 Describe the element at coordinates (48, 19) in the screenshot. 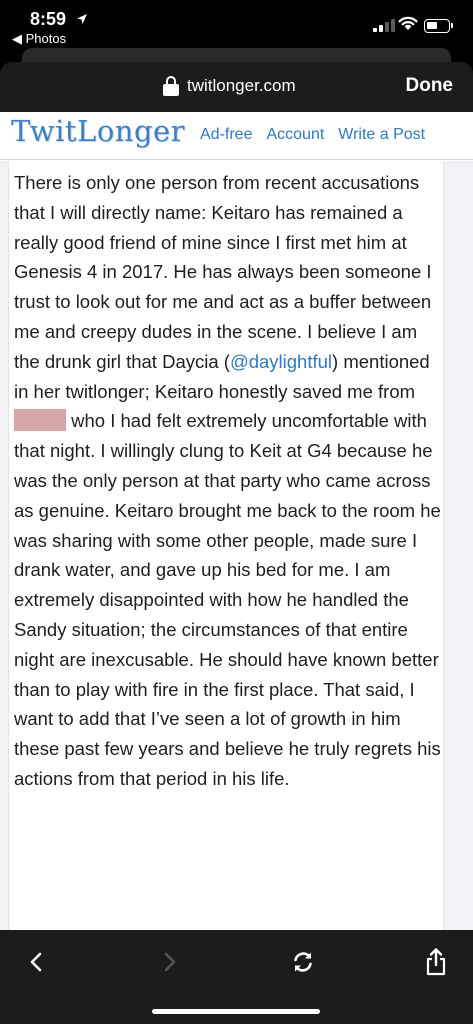

I see `status-time: 8:59` at that location.